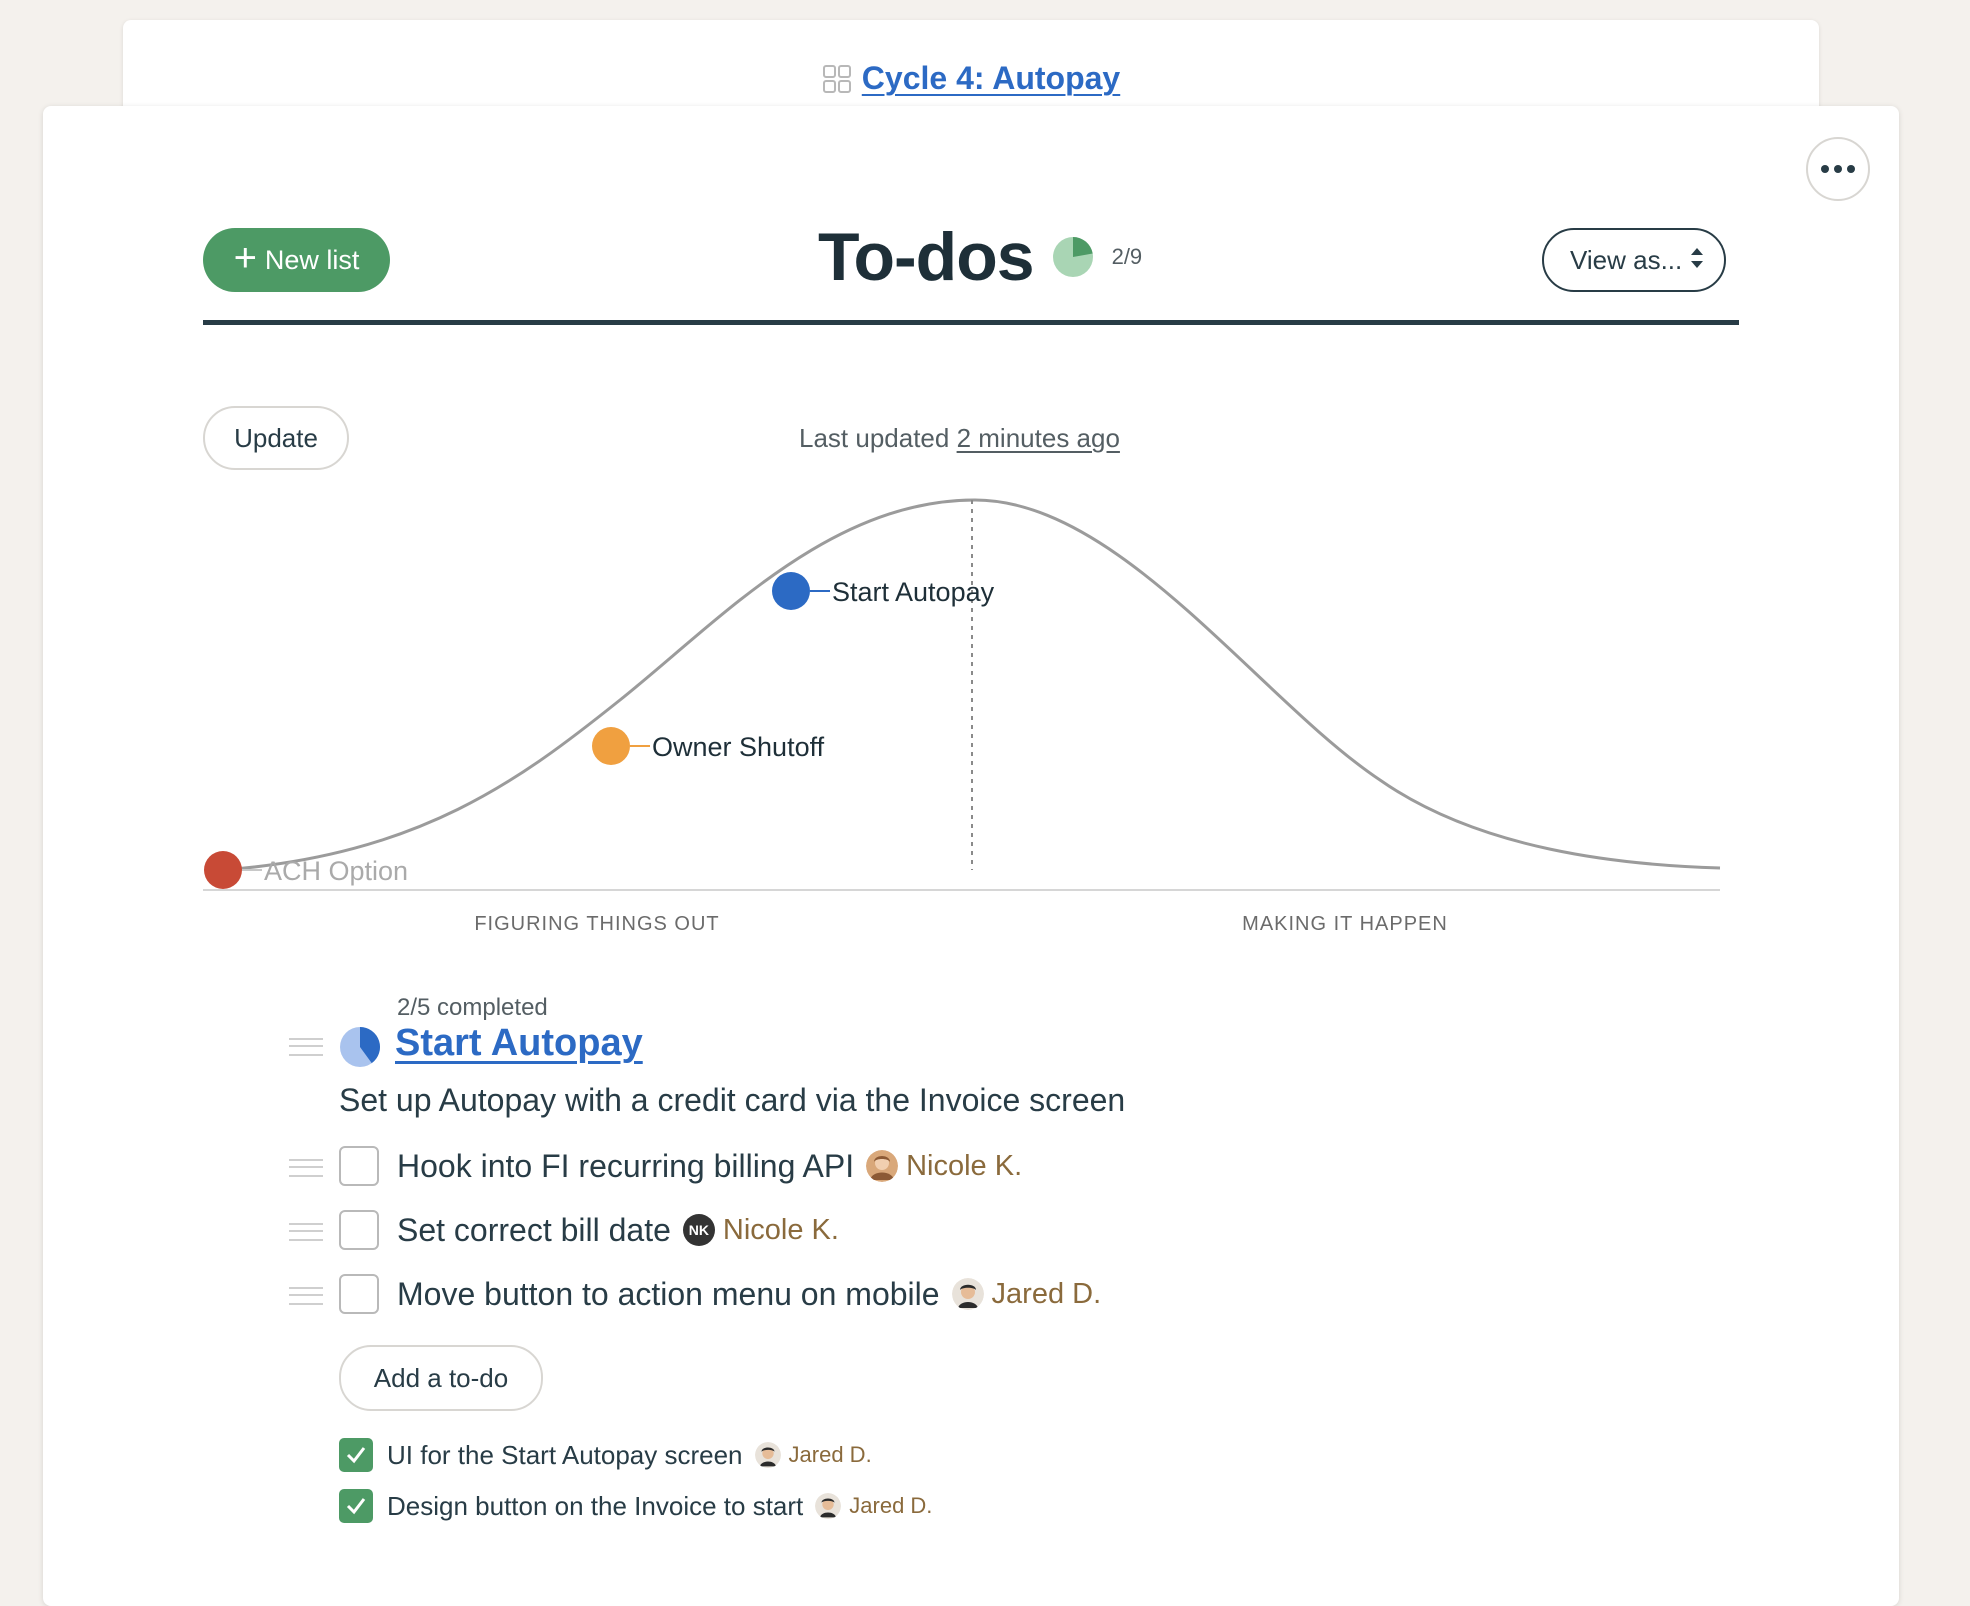 This screenshot has width=1970, height=1606. Describe the element at coordinates (913, 592) in the screenshot. I see `hill-point-label: Start Autopay` at that location.